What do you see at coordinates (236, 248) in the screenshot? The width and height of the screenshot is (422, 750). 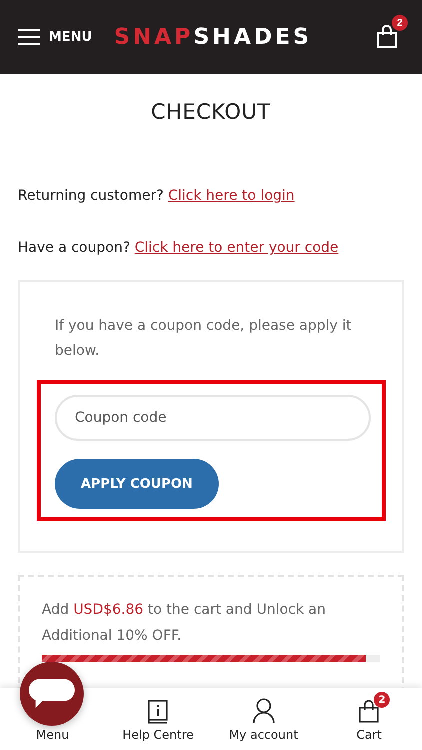 I see `coupon-link: Click here to enter your code` at bounding box center [236, 248].